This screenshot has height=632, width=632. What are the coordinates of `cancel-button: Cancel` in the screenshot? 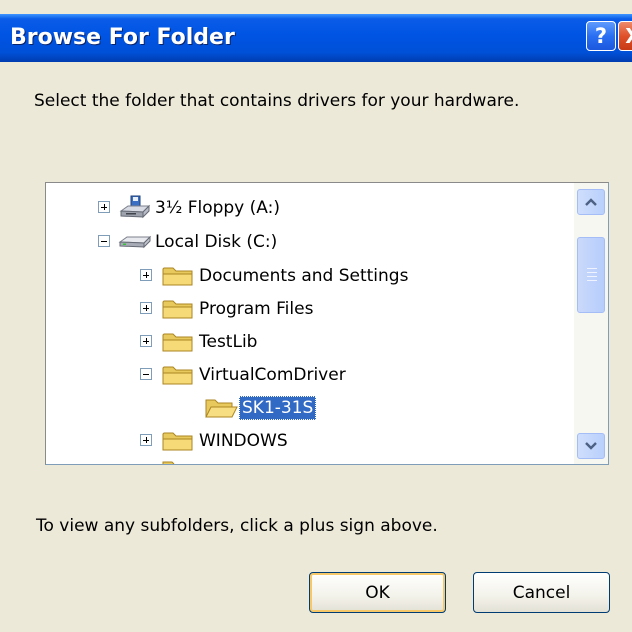 It's located at (541, 592).